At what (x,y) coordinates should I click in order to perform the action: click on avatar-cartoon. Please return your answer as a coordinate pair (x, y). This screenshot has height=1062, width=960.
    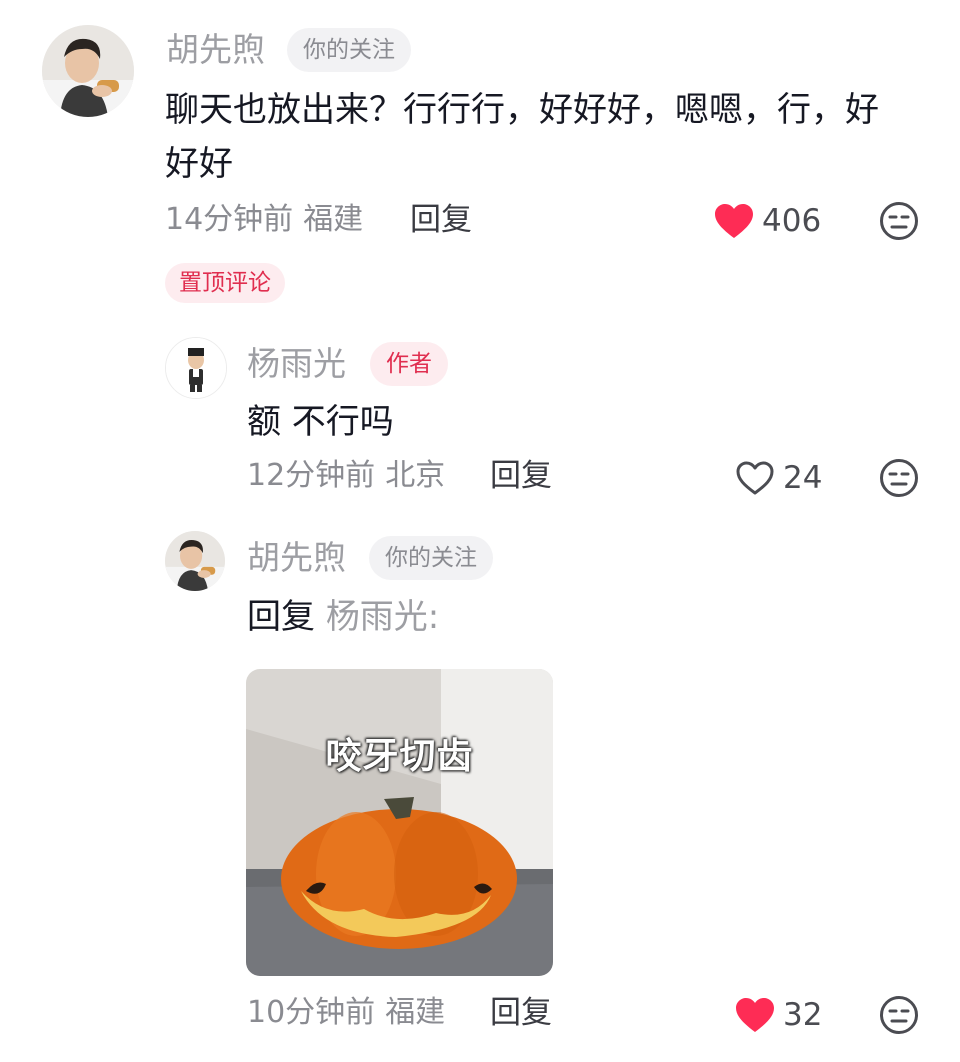
    Looking at the image, I should click on (196, 368).